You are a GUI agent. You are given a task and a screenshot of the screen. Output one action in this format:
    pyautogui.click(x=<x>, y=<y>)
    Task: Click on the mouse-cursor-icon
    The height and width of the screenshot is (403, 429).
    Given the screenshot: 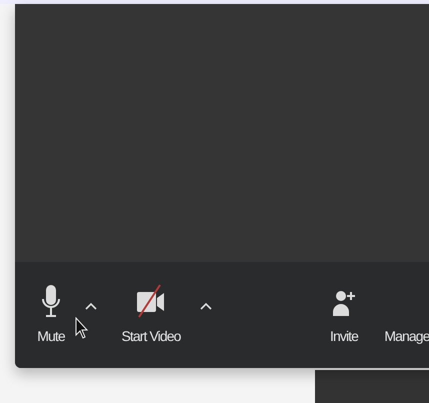 What is the action you would take?
    pyautogui.click(x=82, y=328)
    